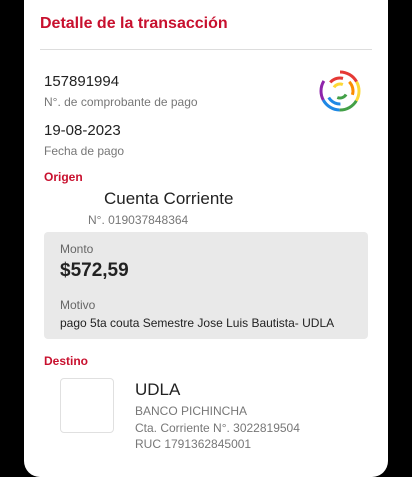  Describe the element at coordinates (121, 102) in the screenshot. I see `receipt-number-label: N°. de comprobante de pago` at that location.